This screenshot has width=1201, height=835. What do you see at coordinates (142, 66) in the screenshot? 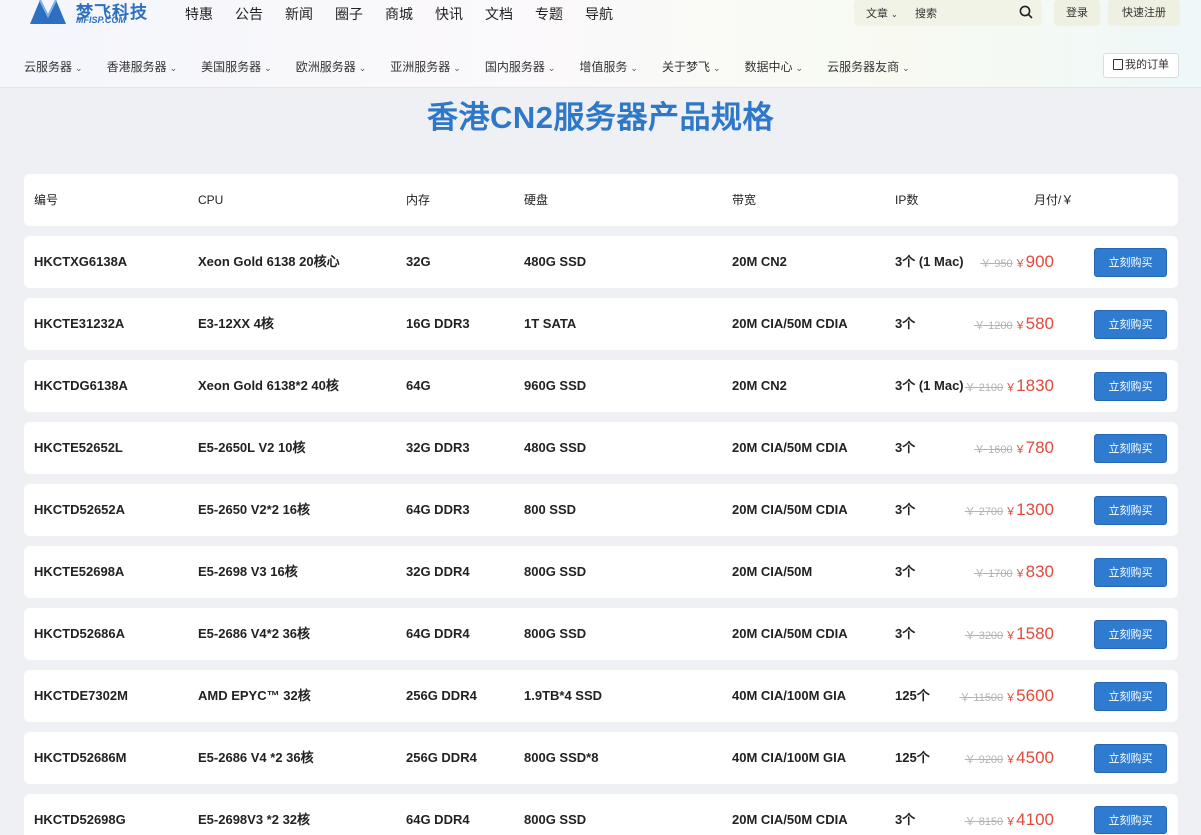
I see `category-nav-item: 香港服务器 ⌄` at bounding box center [142, 66].